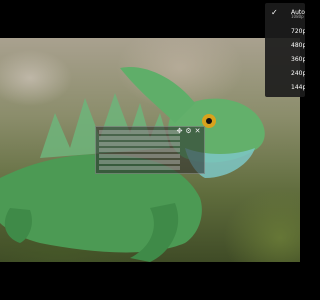  What do you see at coordinates (297, 16) in the screenshot?
I see `quality-sub-label: 1080p` at bounding box center [297, 16].